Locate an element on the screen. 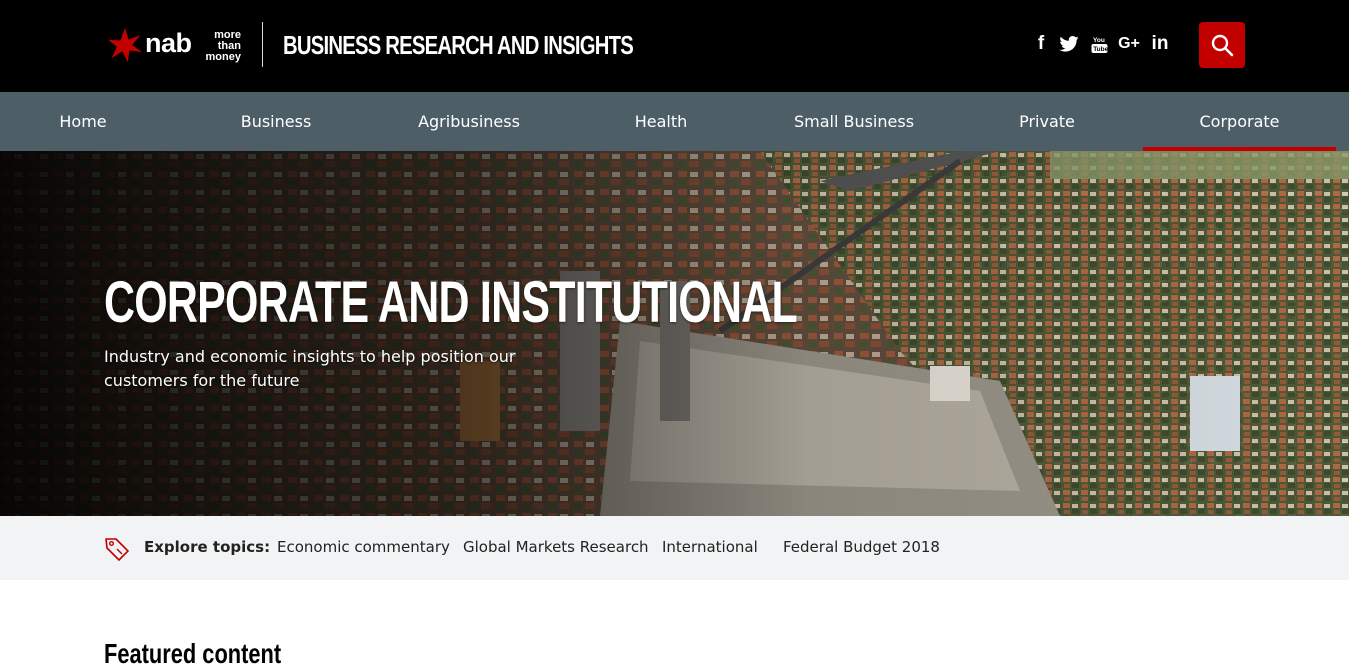  logo-wordmark: nab is located at coordinates (168, 42).